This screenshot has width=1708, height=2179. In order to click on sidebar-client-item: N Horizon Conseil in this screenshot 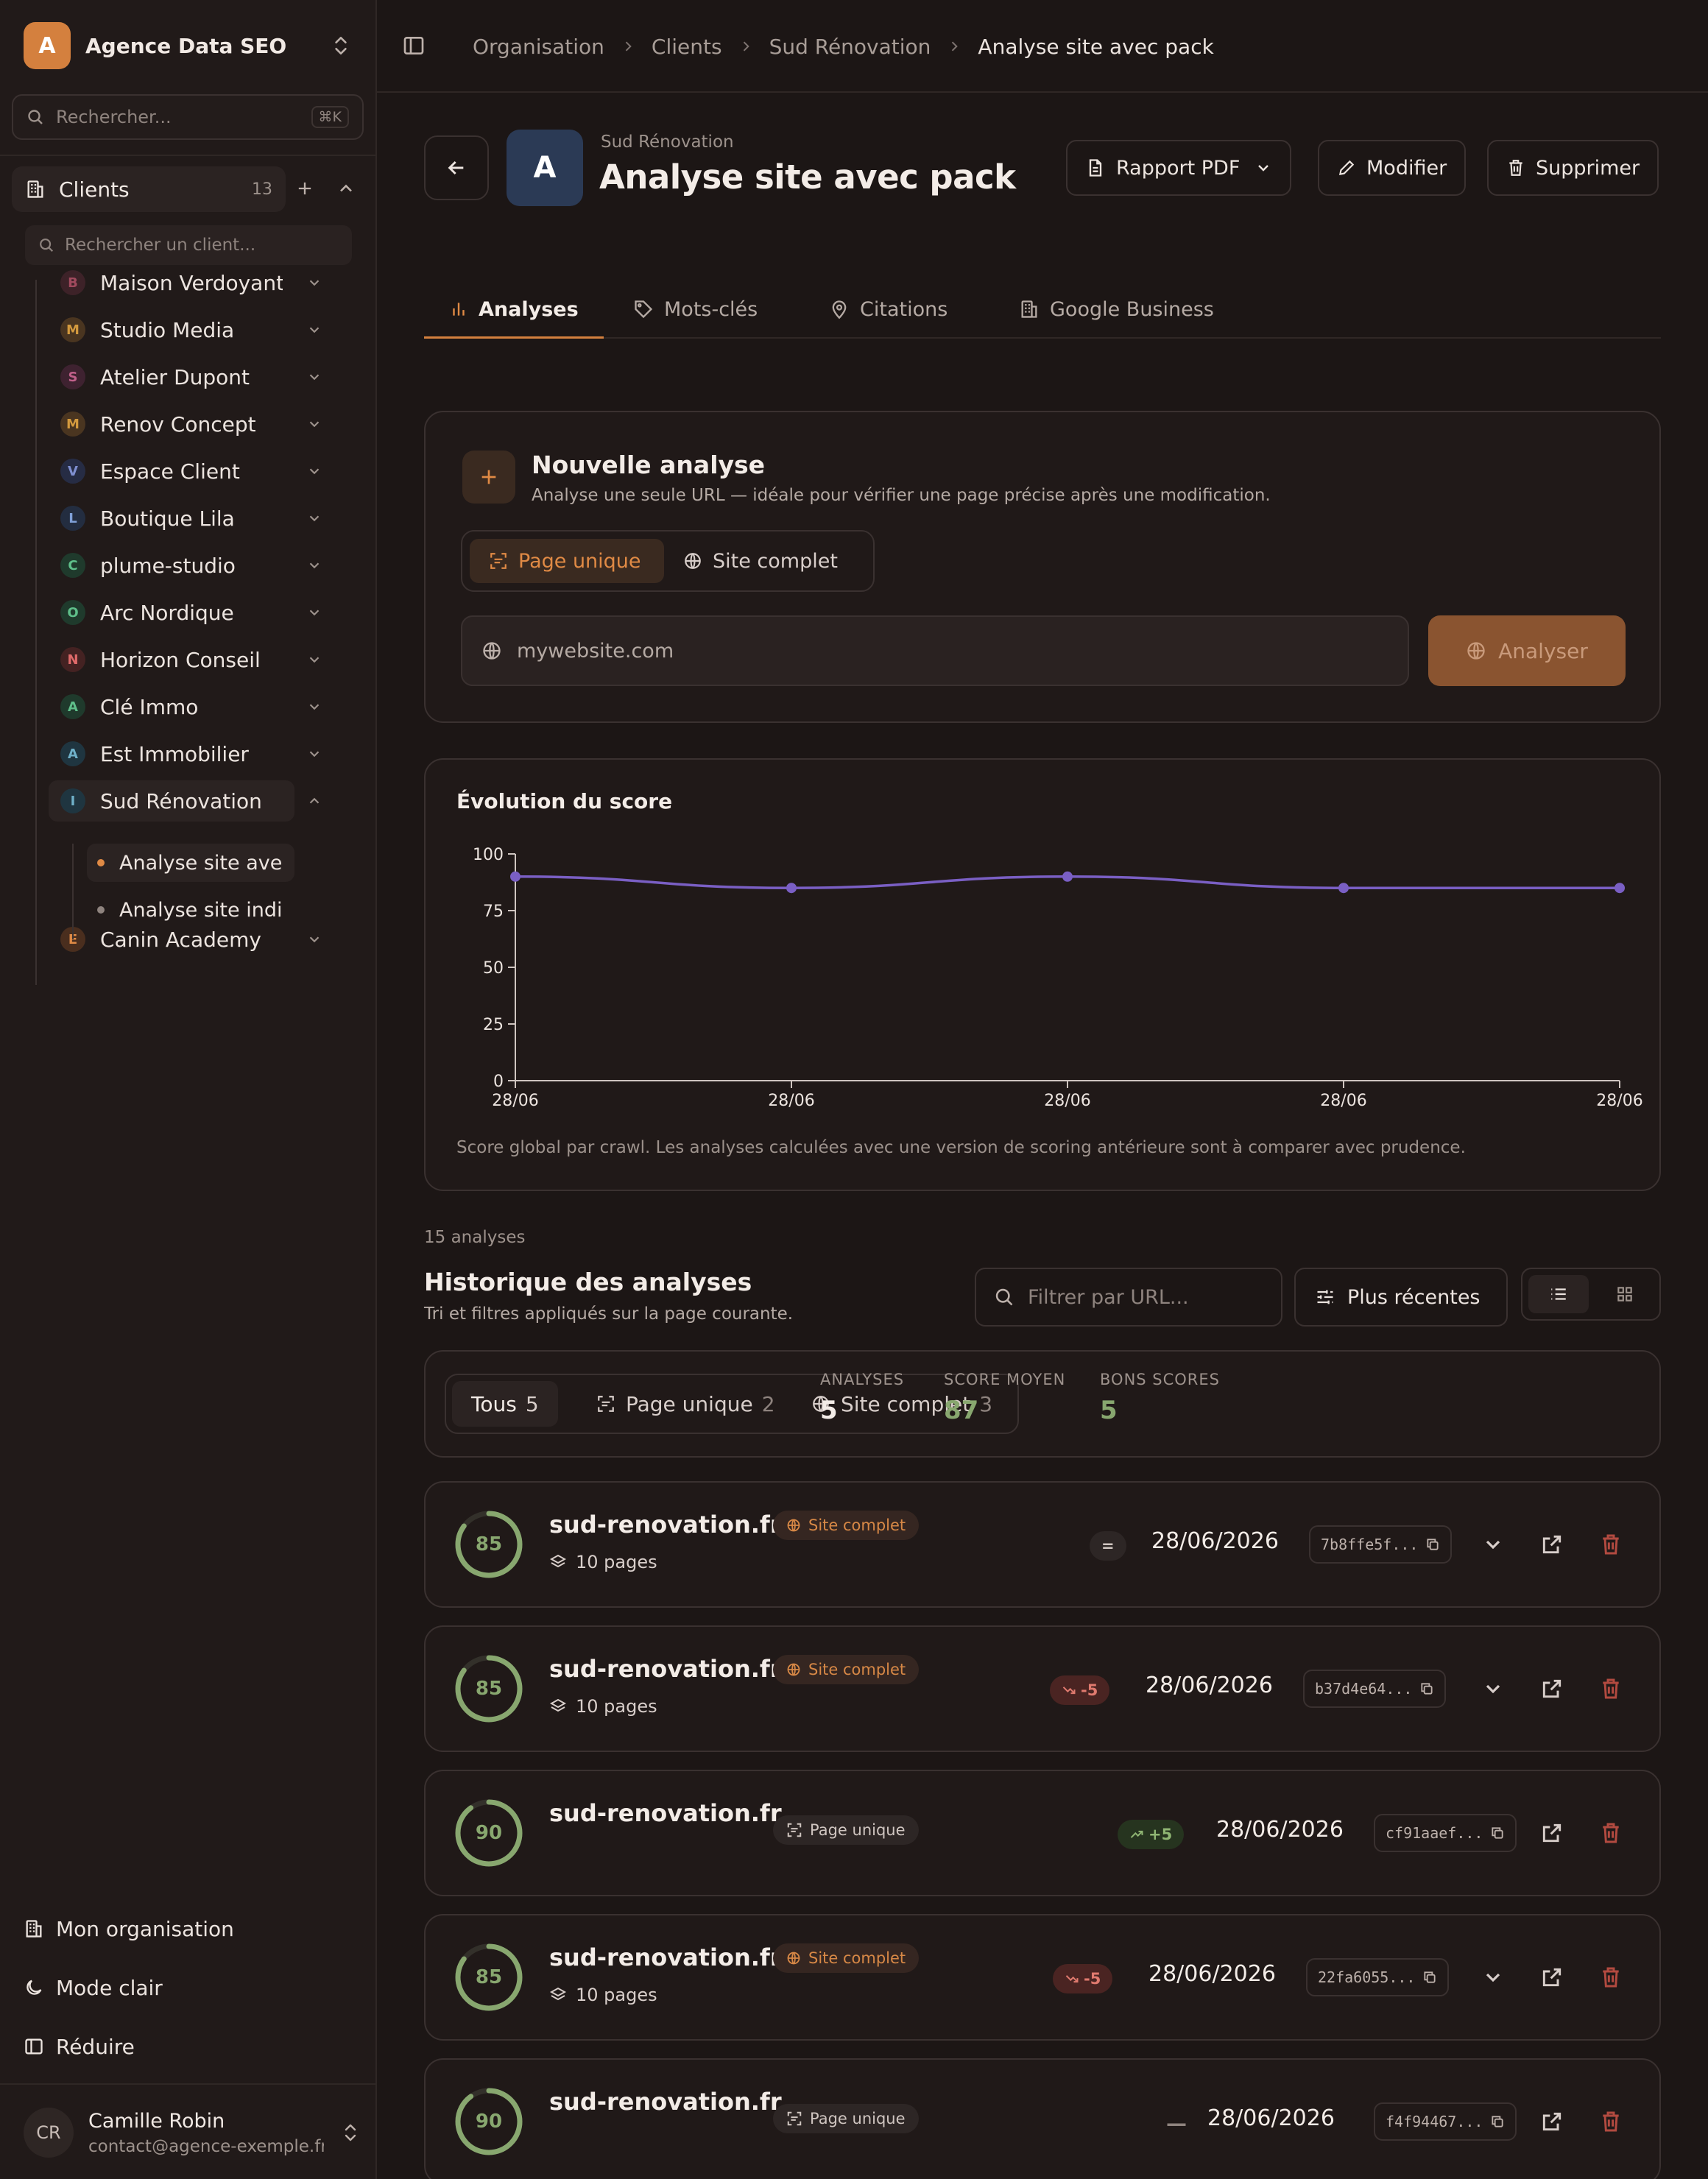, I will do `click(184, 659)`.